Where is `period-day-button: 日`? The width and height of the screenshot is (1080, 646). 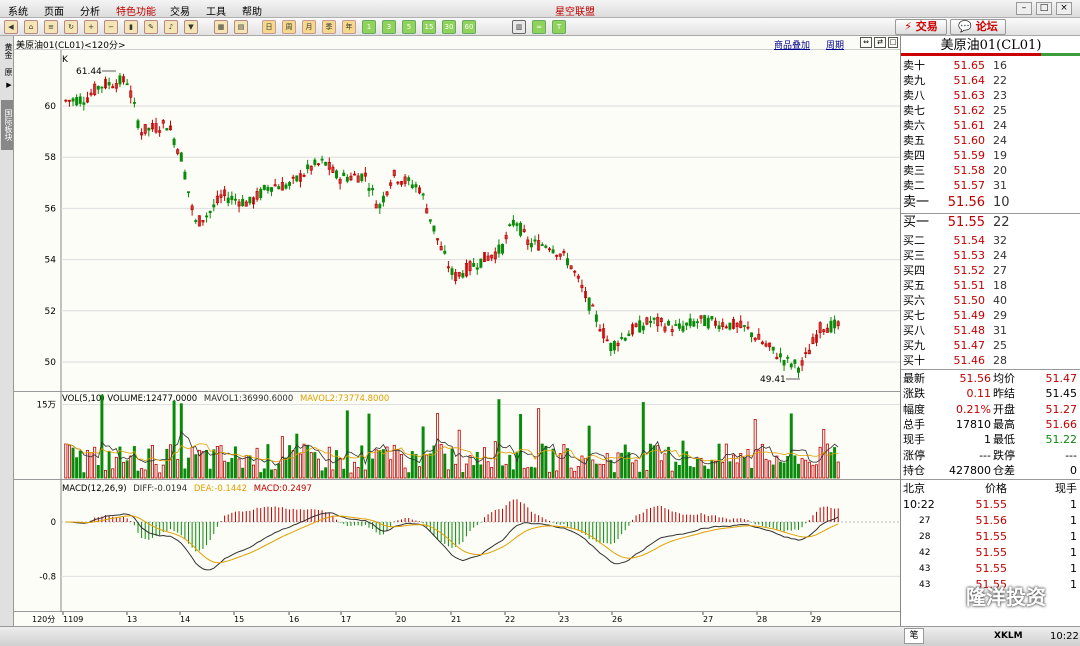 period-day-button: 日 is located at coordinates (269, 27).